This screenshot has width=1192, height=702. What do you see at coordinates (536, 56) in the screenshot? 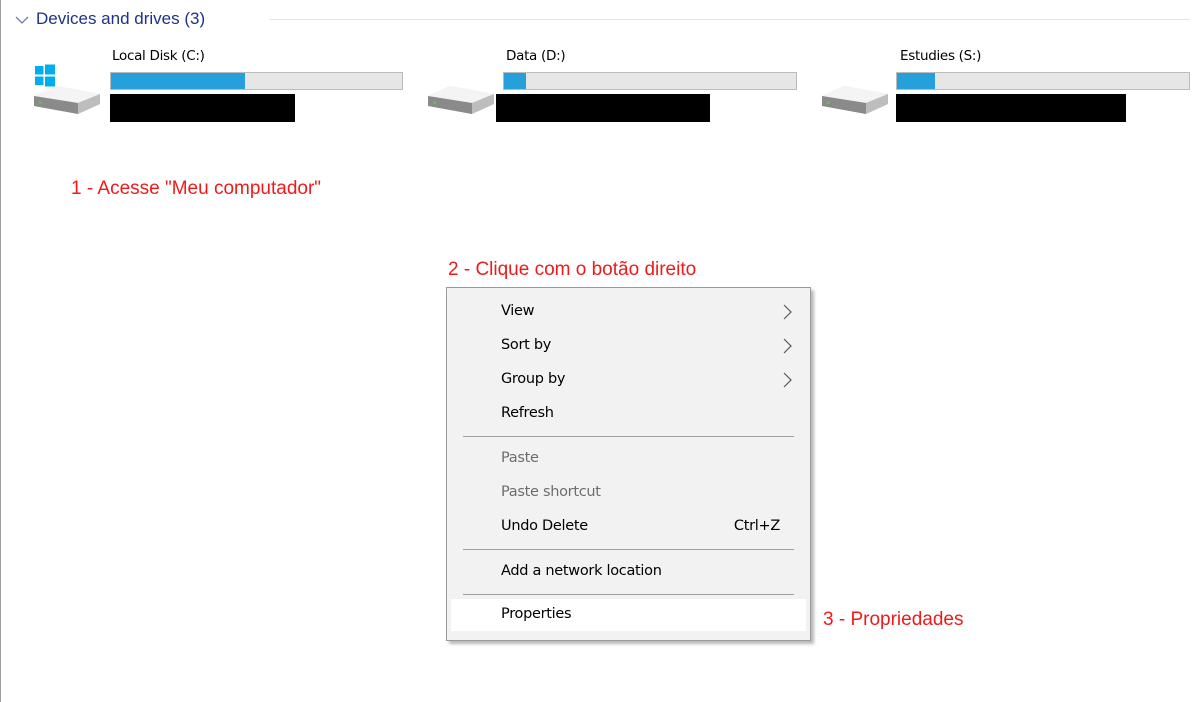
I see `drive-name: Data (D:)` at bounding box center [536, 56].